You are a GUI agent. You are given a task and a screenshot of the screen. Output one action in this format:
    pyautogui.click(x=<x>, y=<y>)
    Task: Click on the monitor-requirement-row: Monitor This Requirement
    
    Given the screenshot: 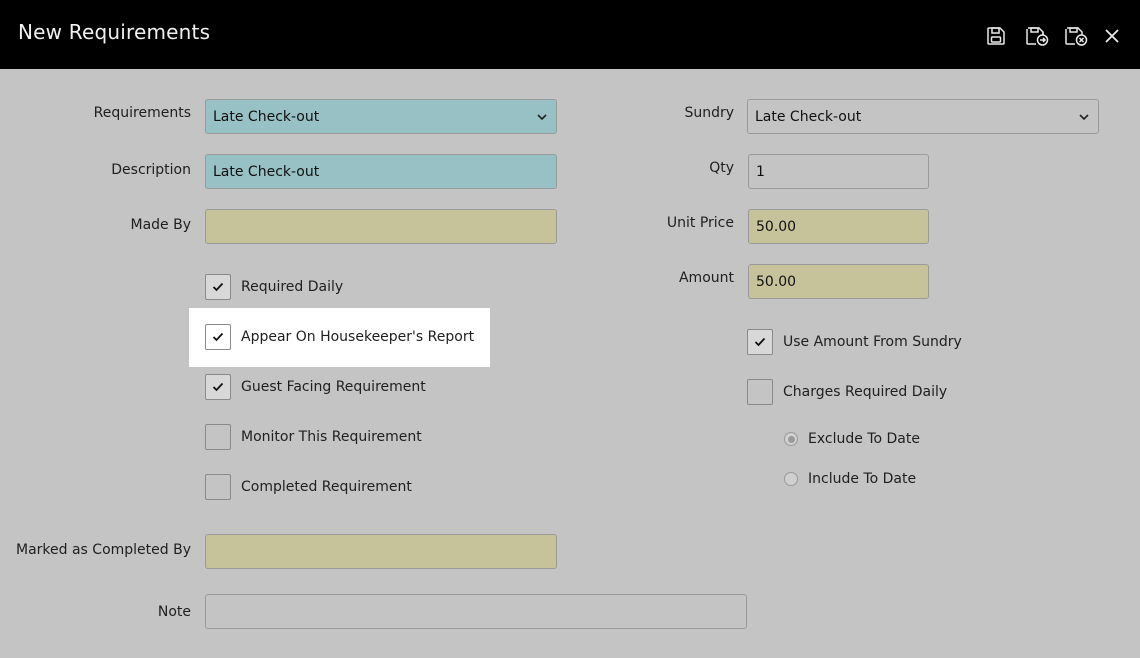 What is the action you would take?
    pyautogui.click(x=313, y=437)
    